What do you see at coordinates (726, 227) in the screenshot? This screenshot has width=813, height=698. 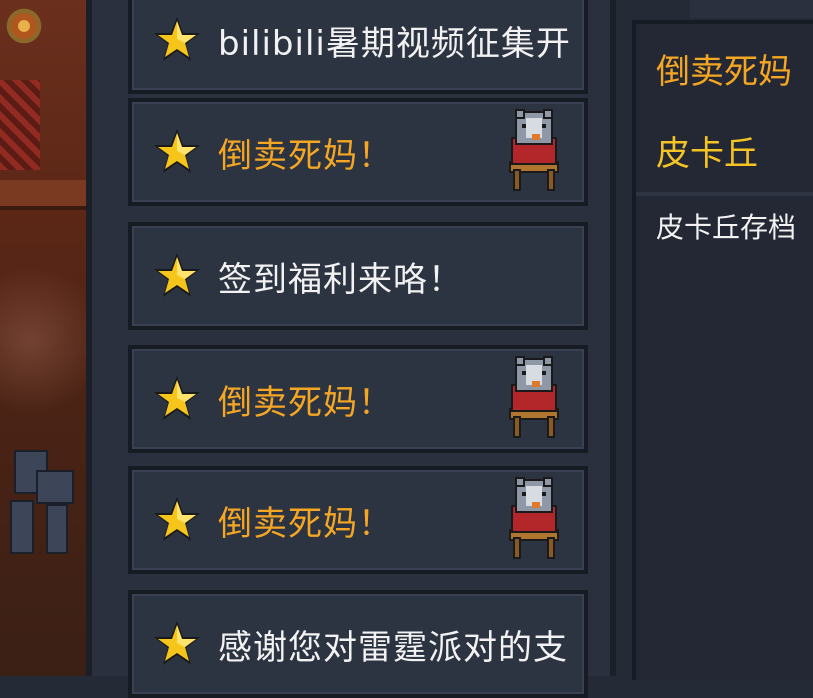 I see `mail-body: 皮卡丘存档` at bounding box center [726, 227].